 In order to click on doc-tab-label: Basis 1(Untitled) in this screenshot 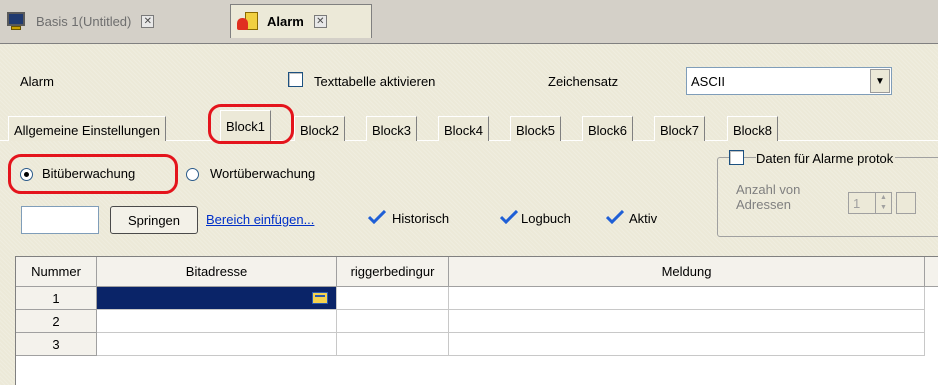, I will do `click(84, 21)`.